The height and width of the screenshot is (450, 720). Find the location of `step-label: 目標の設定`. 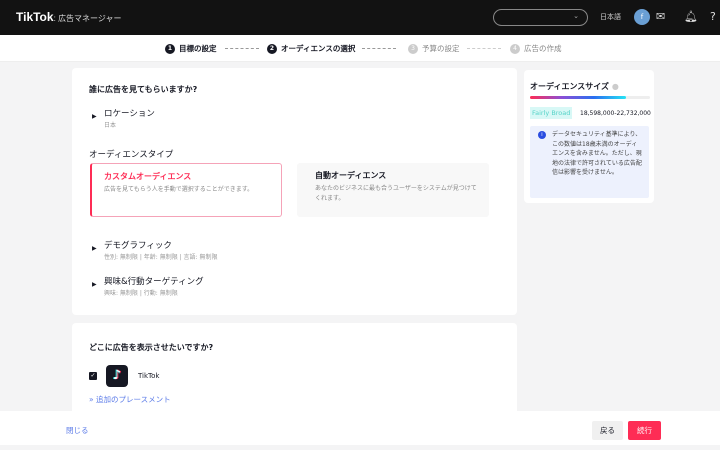

step-label: 目標の設定 is located at coordinates (198, 48).